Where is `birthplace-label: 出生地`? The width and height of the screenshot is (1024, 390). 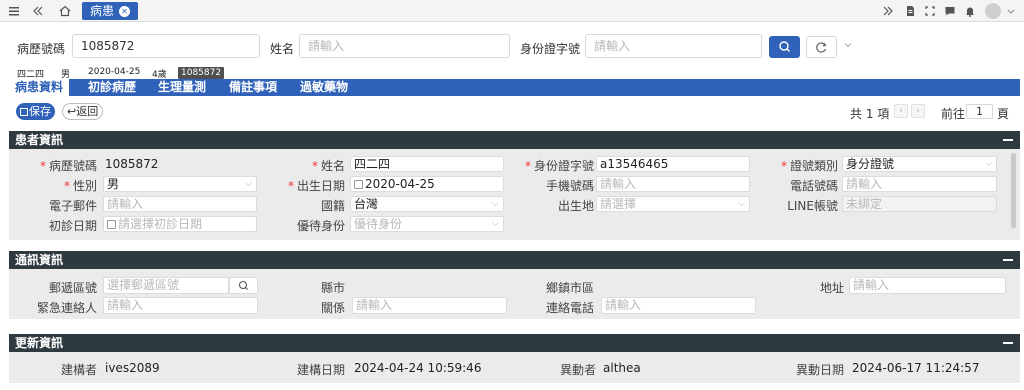
birthplace-label: 出生地 is located at coordinates (575, 206).